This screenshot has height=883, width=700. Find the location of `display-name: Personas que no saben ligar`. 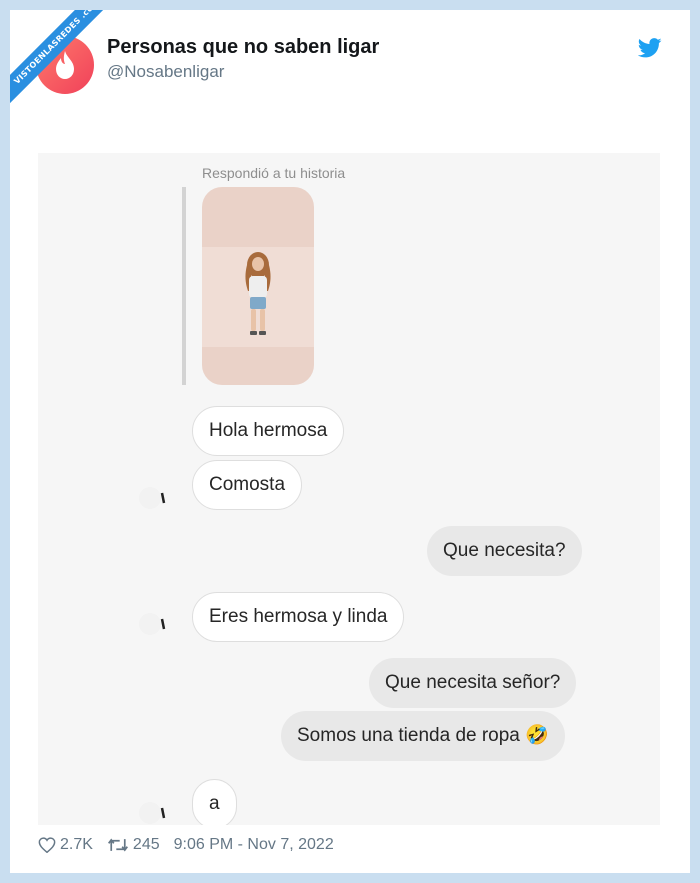

display-name: Personas que no saben ligar is located at coordinates (243, 47).